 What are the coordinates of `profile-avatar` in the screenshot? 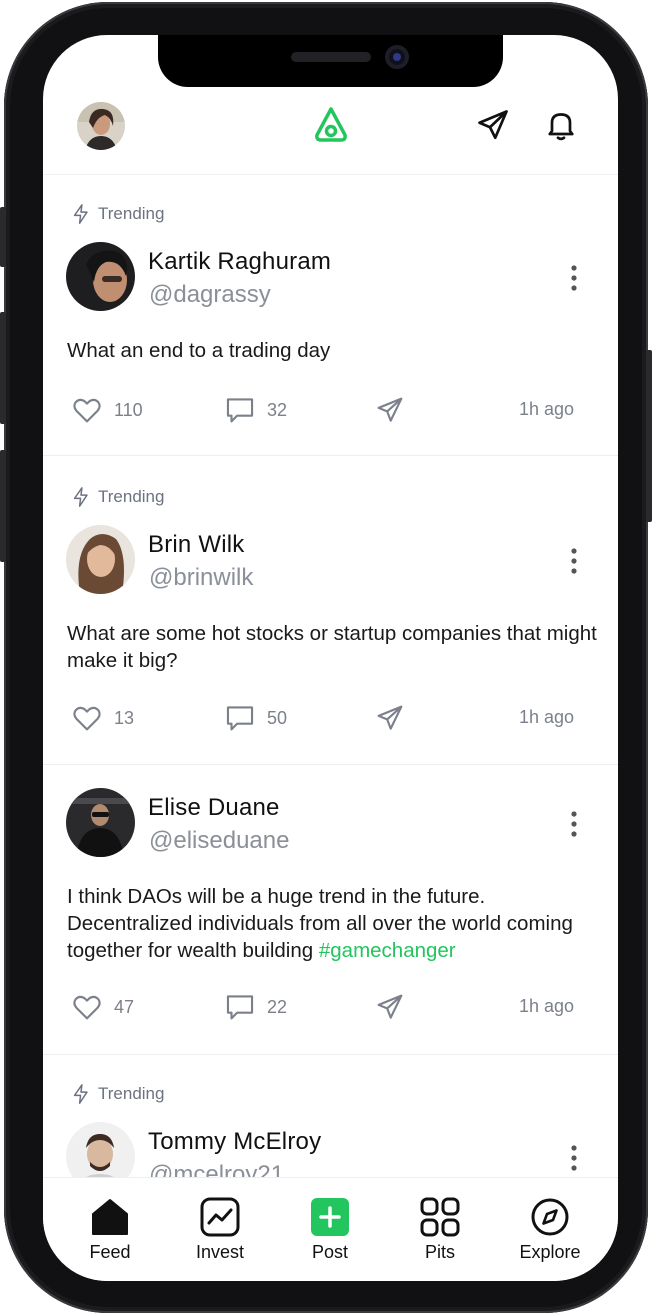 It's located at (101, 126).